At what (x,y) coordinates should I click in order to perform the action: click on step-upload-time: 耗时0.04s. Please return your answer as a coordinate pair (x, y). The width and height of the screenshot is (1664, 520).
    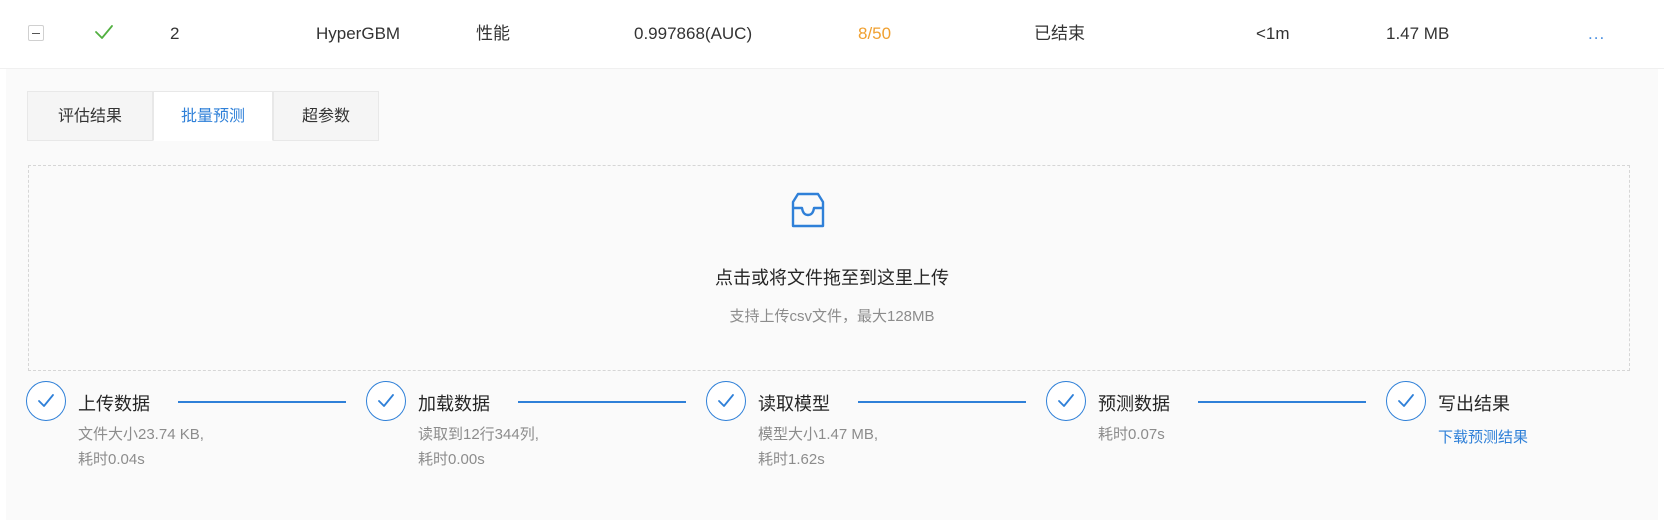
    Looking at the image, I should click on (111, 459).